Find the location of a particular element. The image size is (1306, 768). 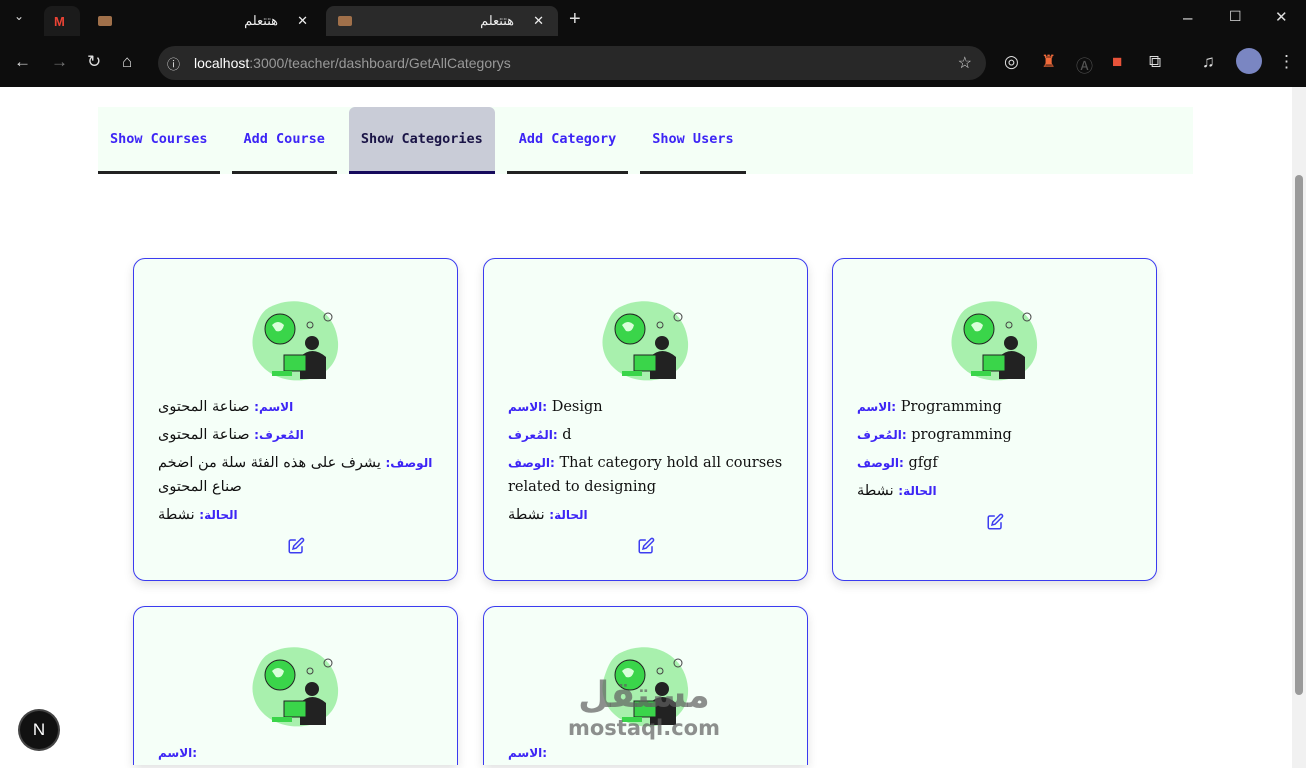

extensions-puzzle-icon: ⧉ is located at coordinates (1155, 62).